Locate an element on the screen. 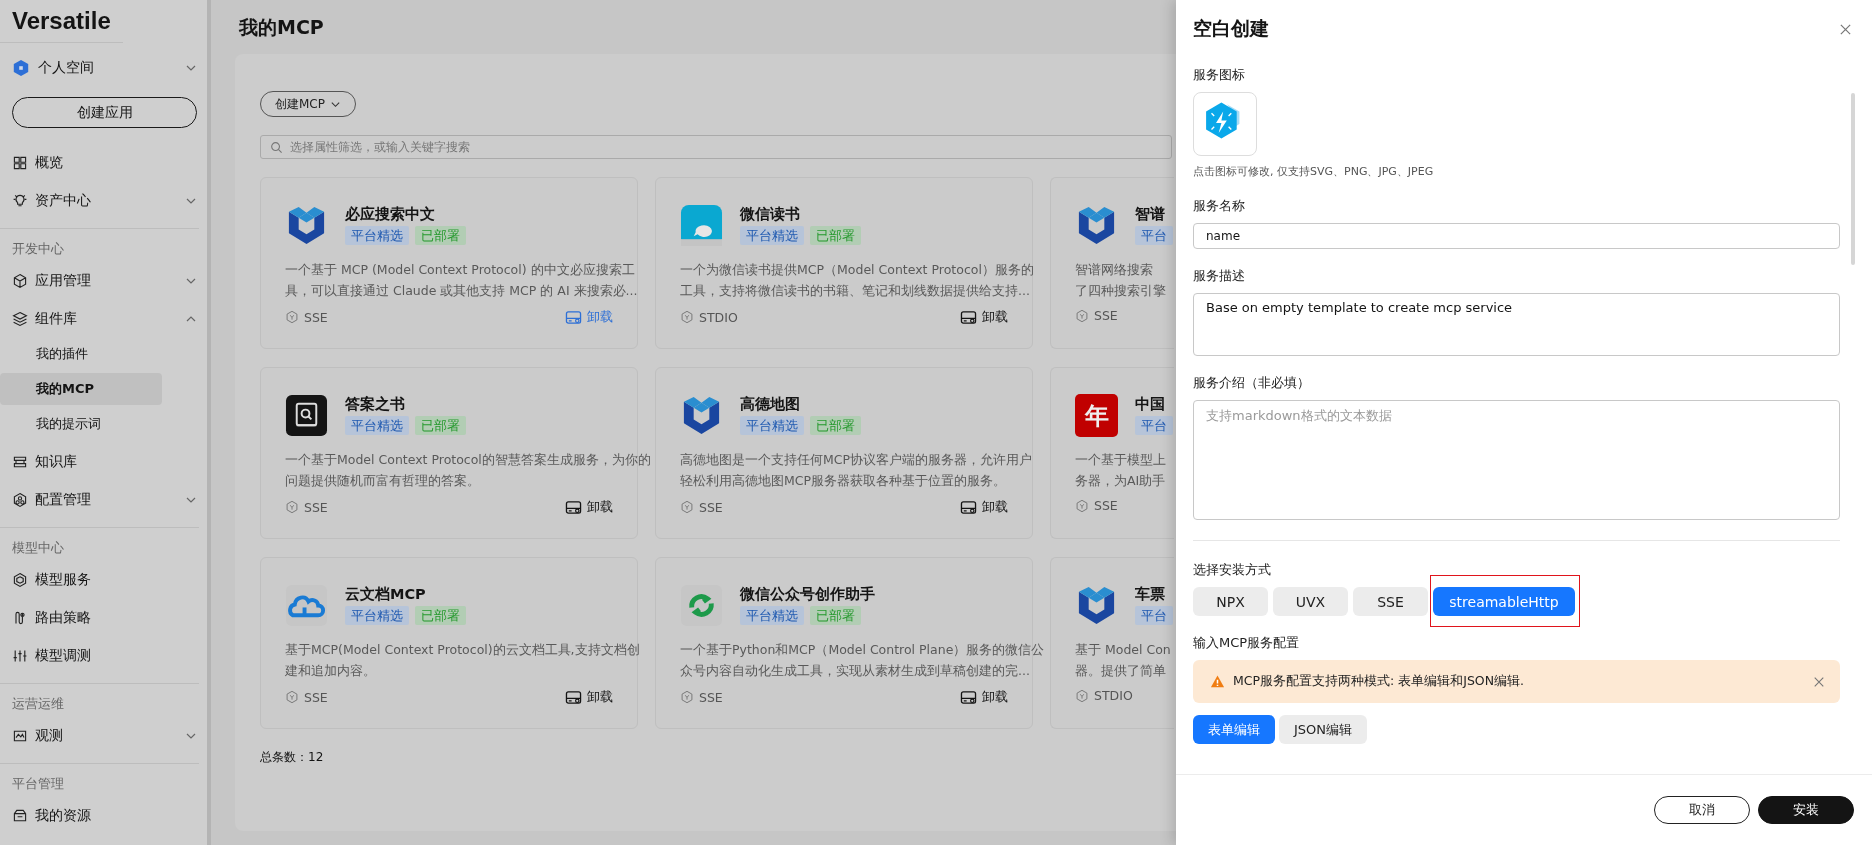 This screenshot has height=845, width=1872. card-description: 基于 Model Con 器。提供了简单 is located at coordinates (1123, 660).